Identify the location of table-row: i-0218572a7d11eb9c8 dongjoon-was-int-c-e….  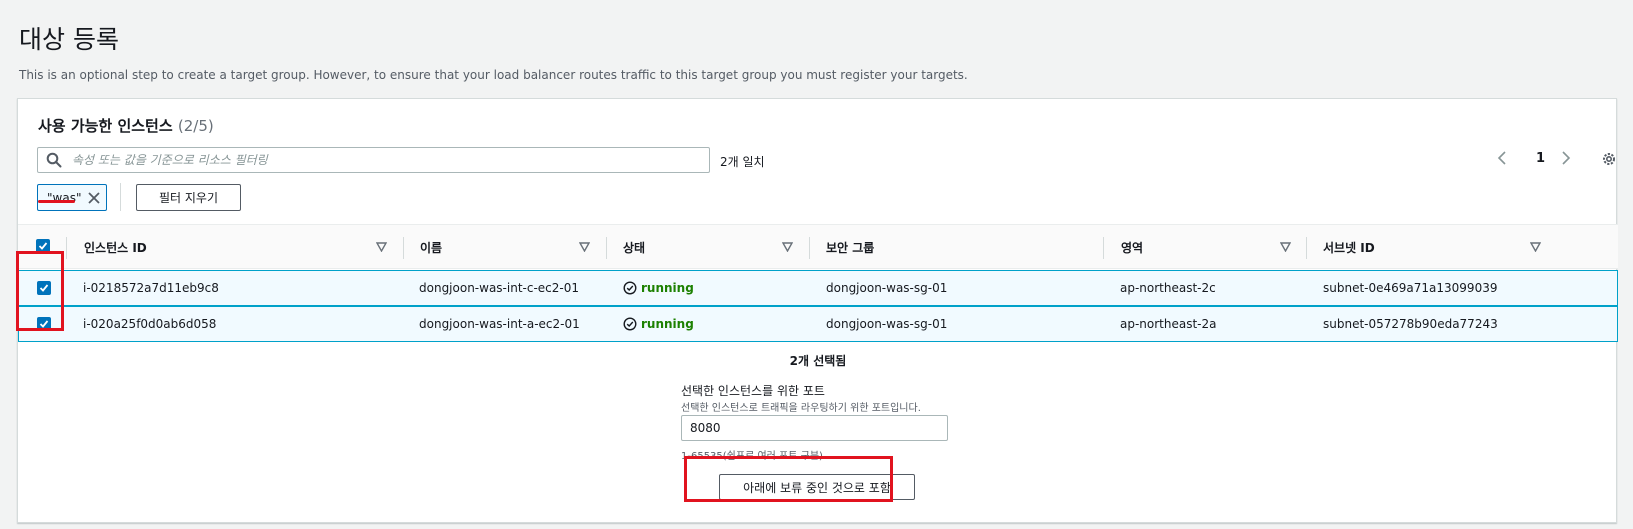
(818, 288).